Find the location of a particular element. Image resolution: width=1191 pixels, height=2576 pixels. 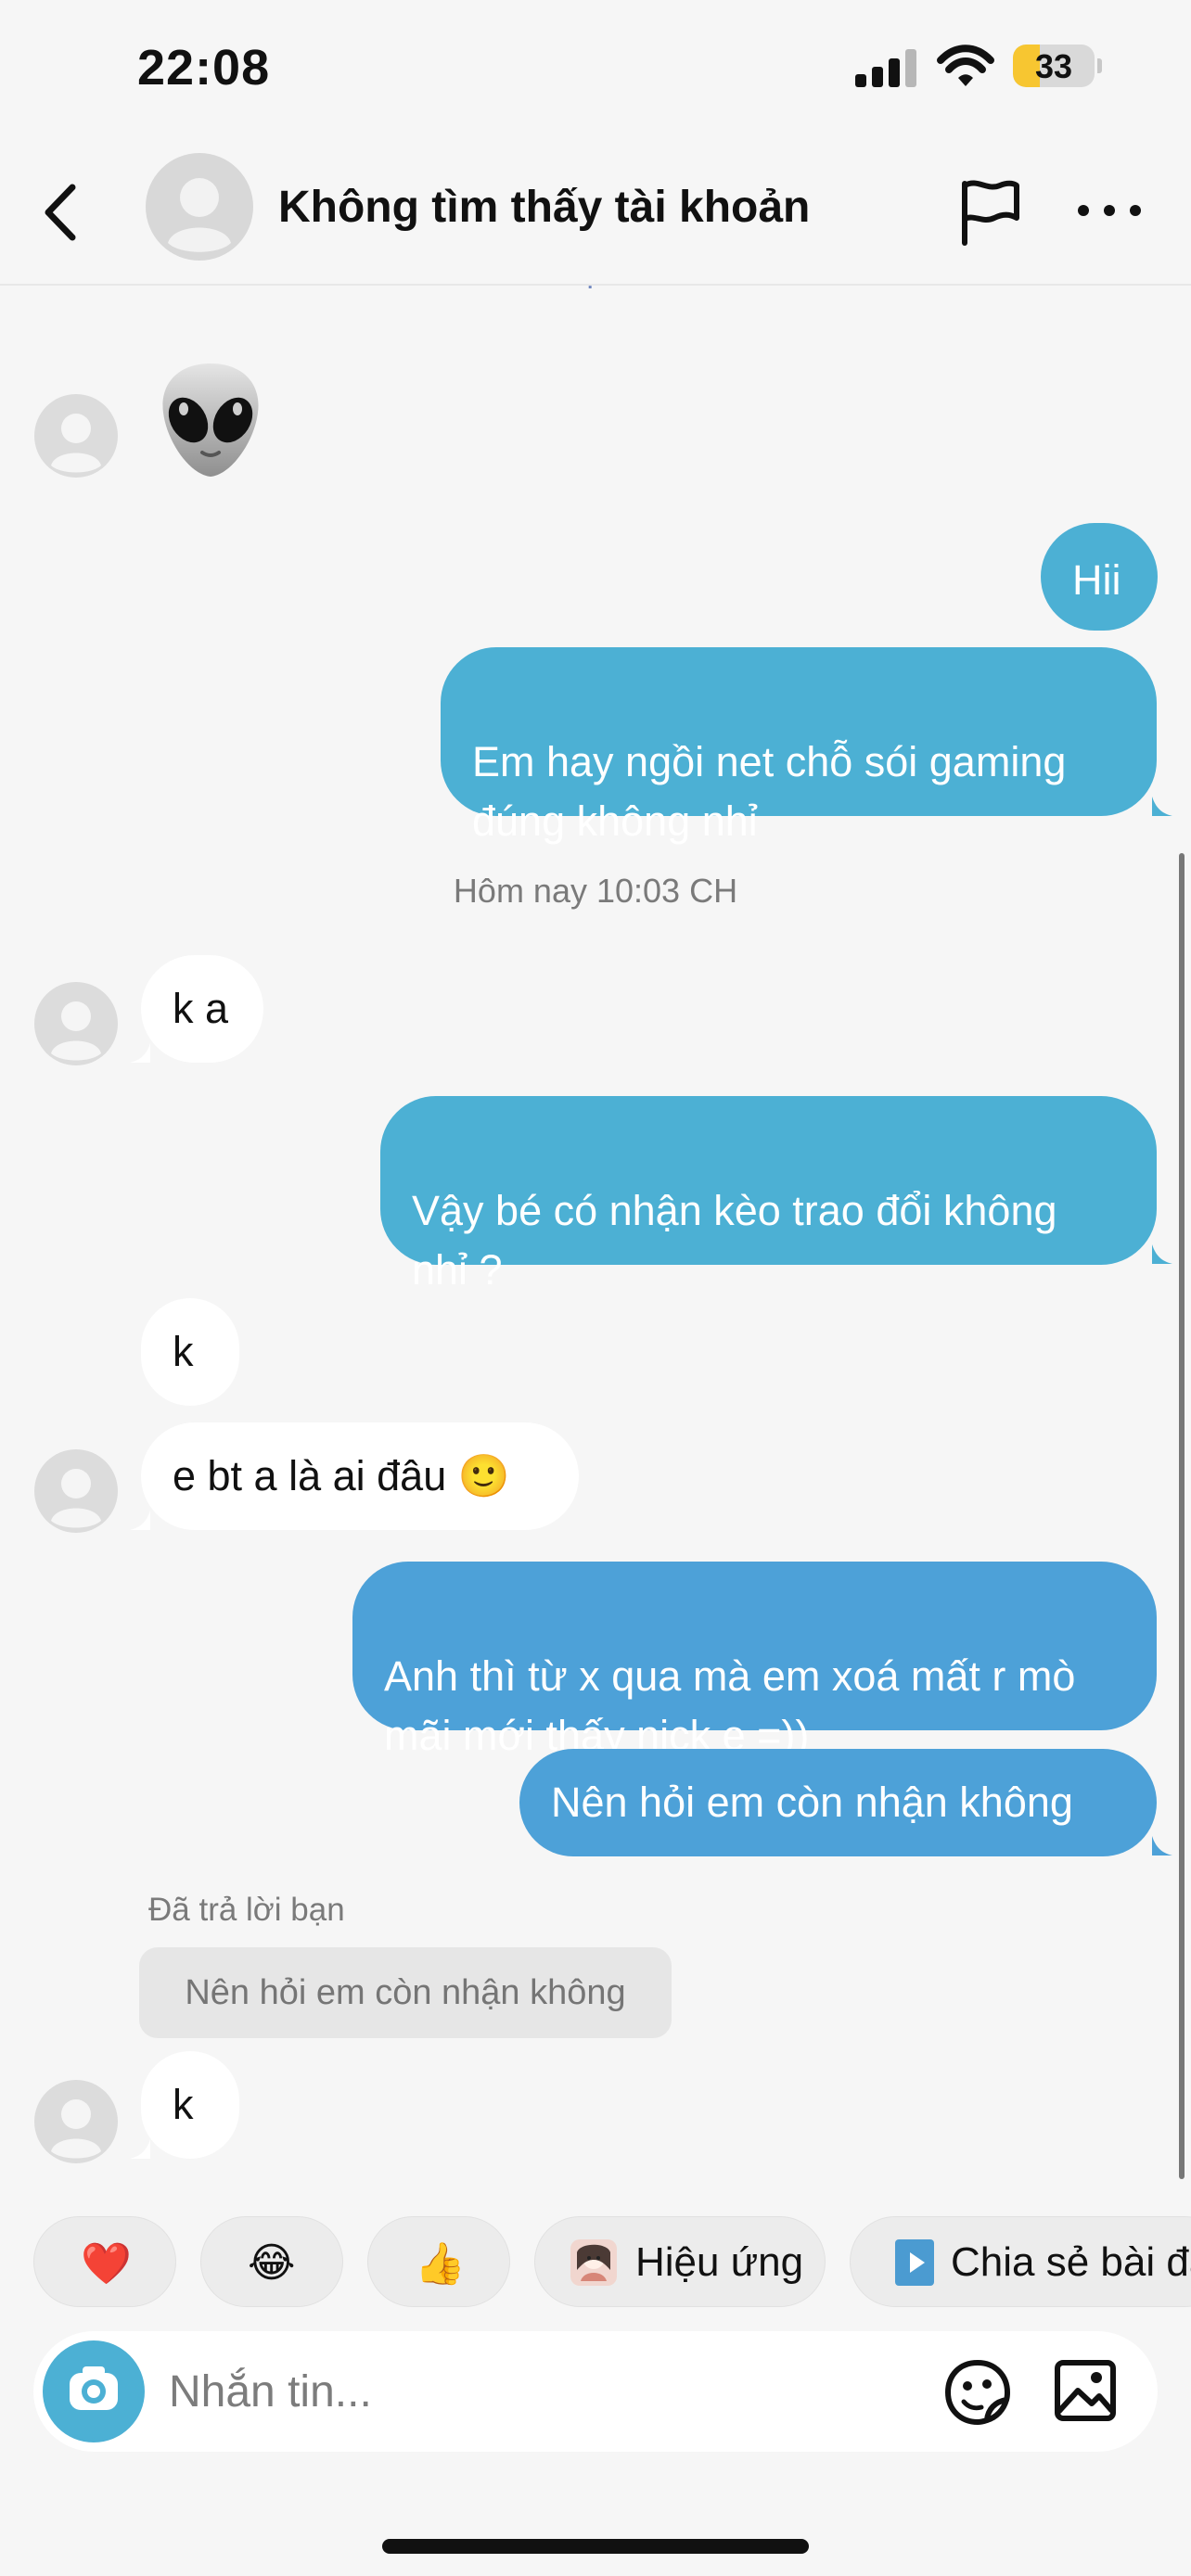

quick-reaction-thumbs-up: 👍 is located at coordinates (438, 2261).